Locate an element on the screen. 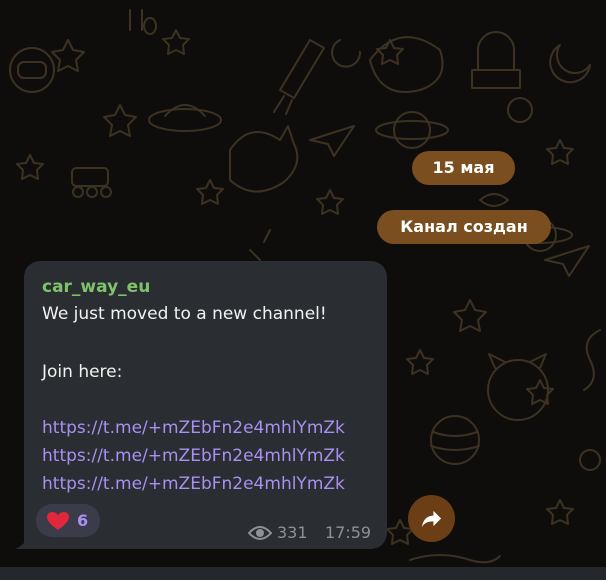 The height and width of the screenshot is (580, 606). bottom-bar is located at coordinates (303, 573).